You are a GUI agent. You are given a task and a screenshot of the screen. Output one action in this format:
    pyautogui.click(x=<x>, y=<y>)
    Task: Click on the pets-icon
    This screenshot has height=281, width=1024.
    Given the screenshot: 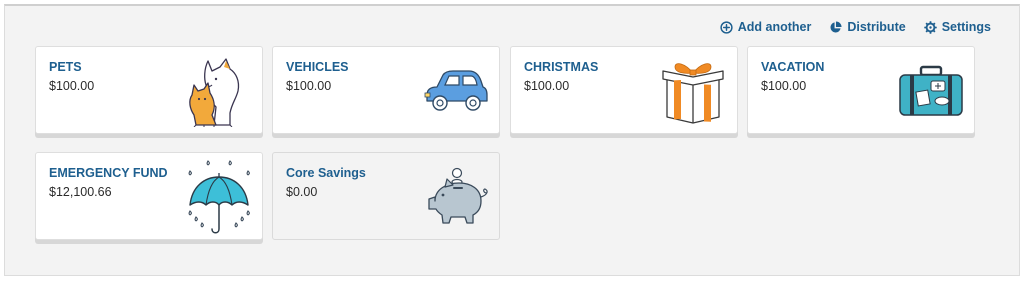 What is the action you would take?
    pyautogui.click(x=214, y=92)
    